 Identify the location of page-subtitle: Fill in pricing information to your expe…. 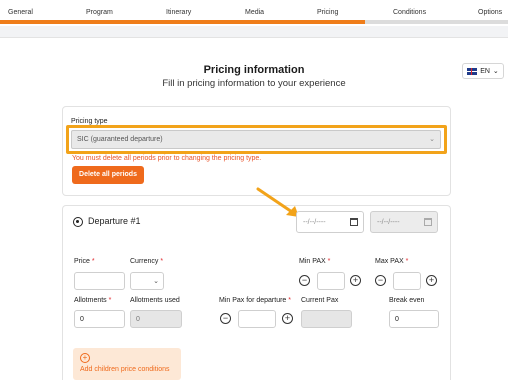
(254, 83).